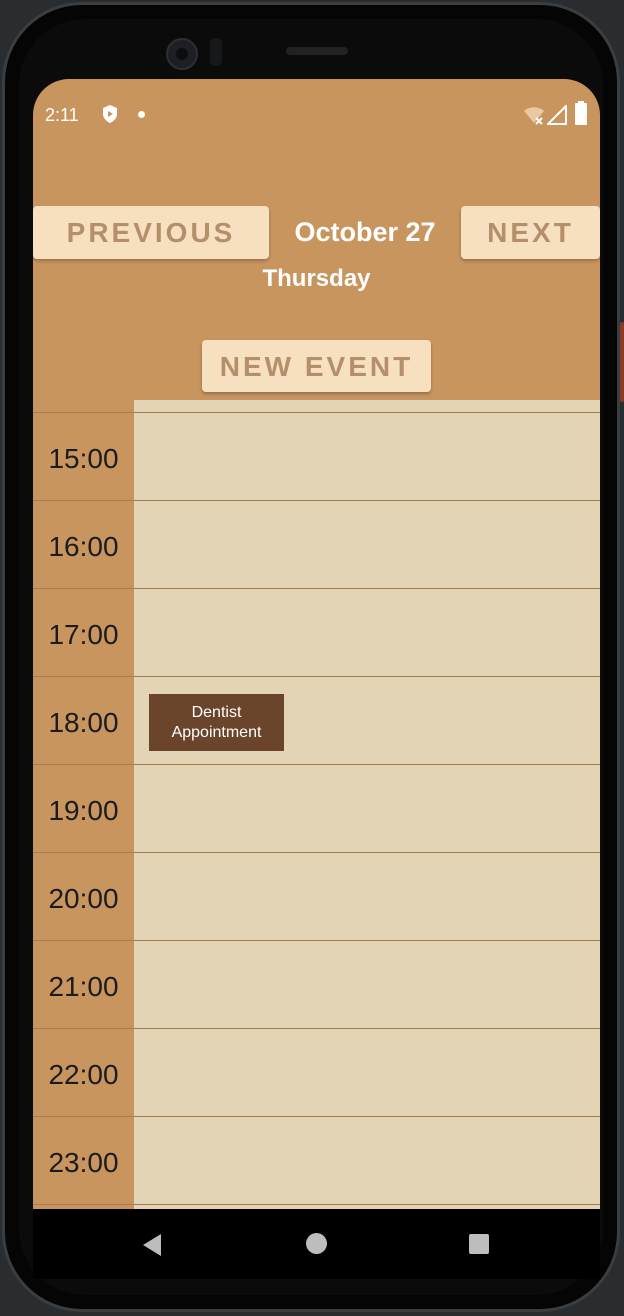 The image size is (624, 1316). Describe the element at coordinates (530, 232) in the screenshot. I see `next-day-button: NEXT` at that location.